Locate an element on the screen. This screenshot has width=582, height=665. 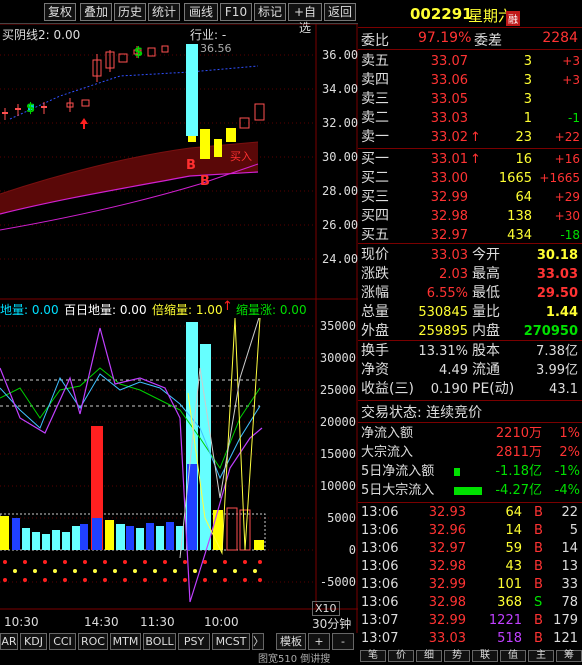
flow-value: 2210万 is located at coordinates (518, 433).